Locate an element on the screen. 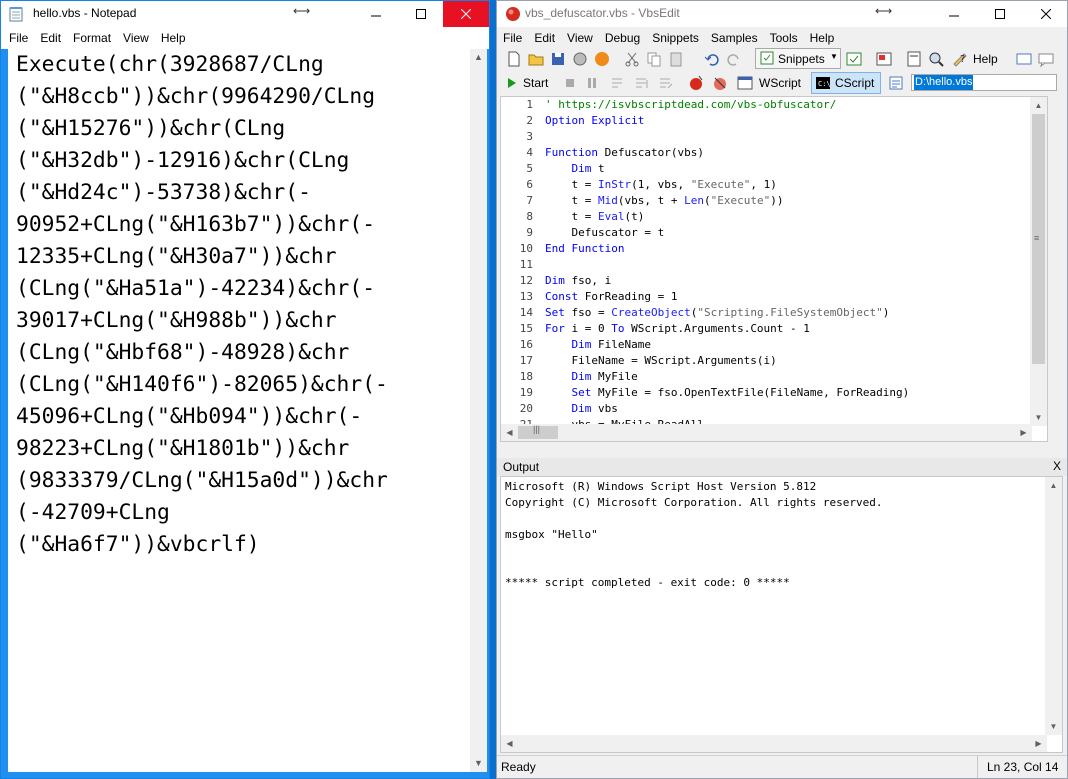  code-line: Defuscator = t is located at coordinates (605, 232).